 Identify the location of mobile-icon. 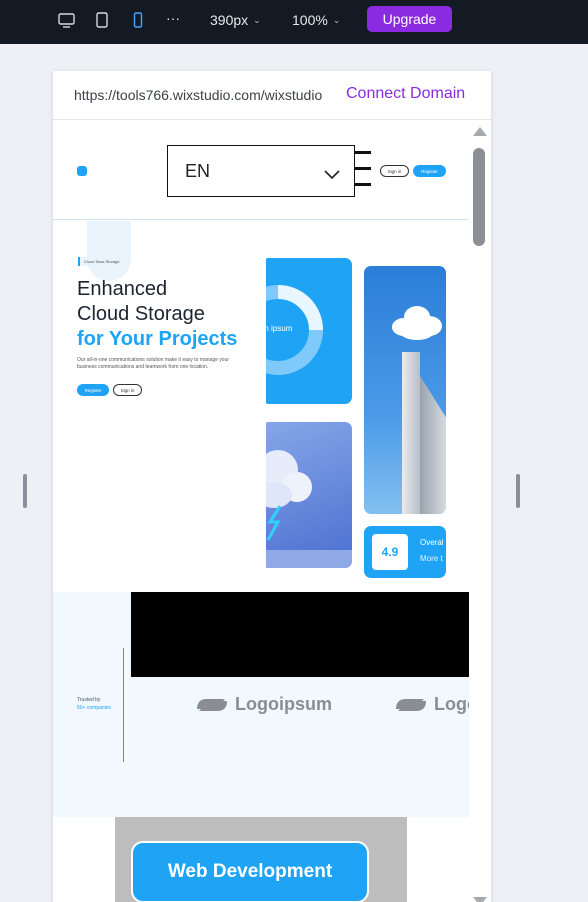
(138, 20).